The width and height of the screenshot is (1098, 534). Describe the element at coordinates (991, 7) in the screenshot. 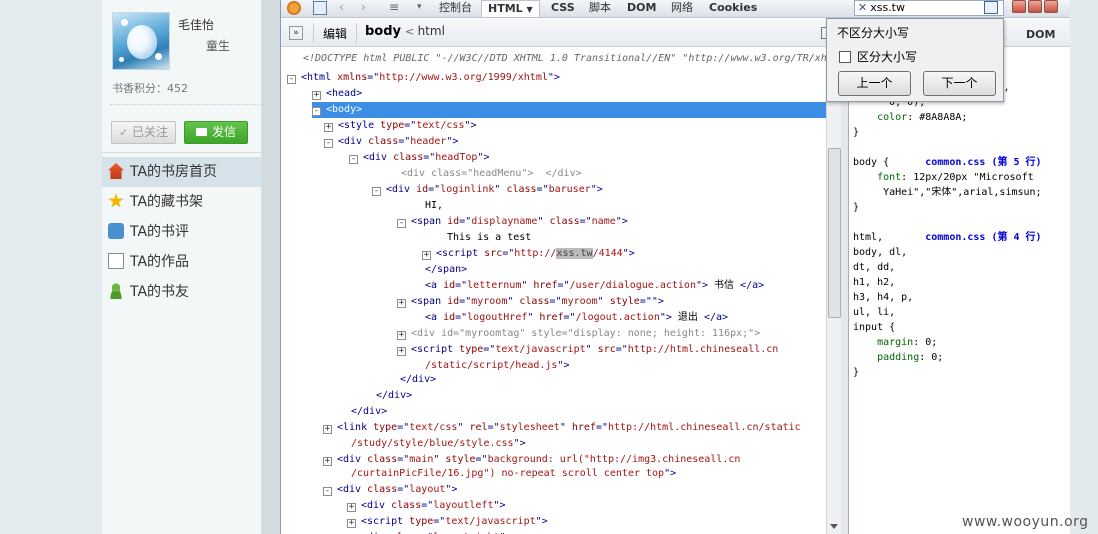

I see `search-options-icon` at that location.